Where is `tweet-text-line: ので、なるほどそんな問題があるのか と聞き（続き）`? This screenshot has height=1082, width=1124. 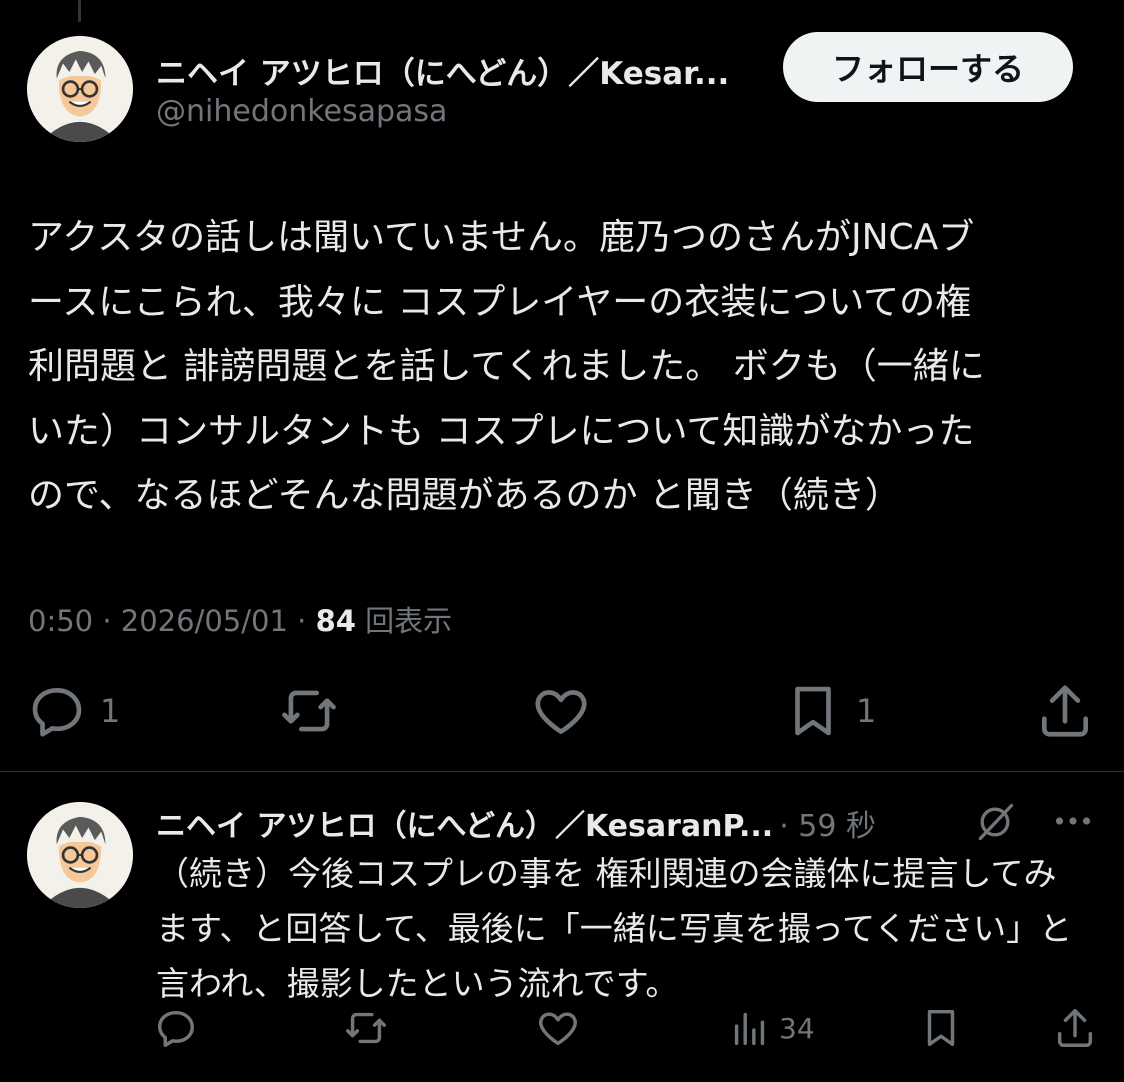 tweet-text-line: ので、なるほどそんな問題があるのか と聞き（続き） is located at coordinates (464, 495).